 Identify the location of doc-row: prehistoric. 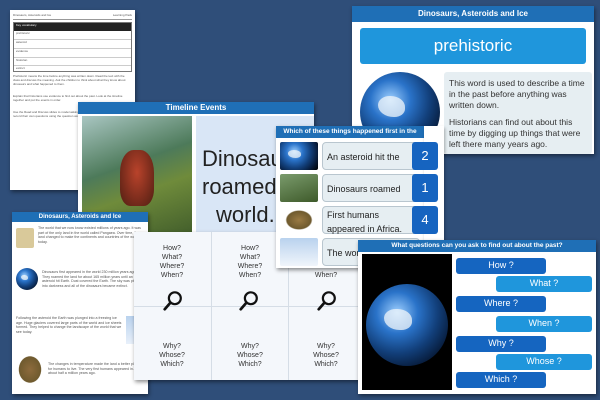
(72, 35).